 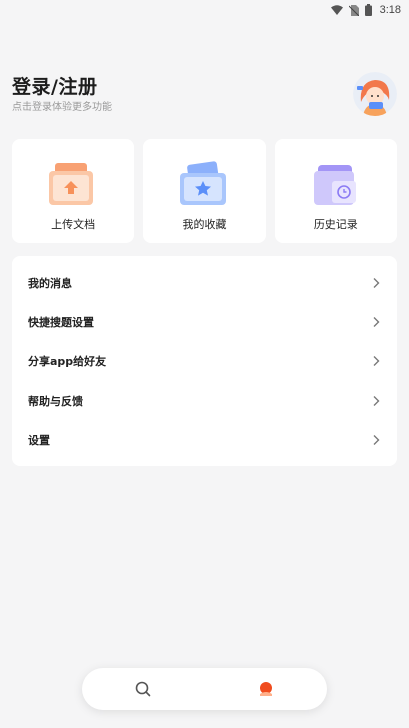 I want to click on status-bar: 3:18, so click(x=204, y=10).